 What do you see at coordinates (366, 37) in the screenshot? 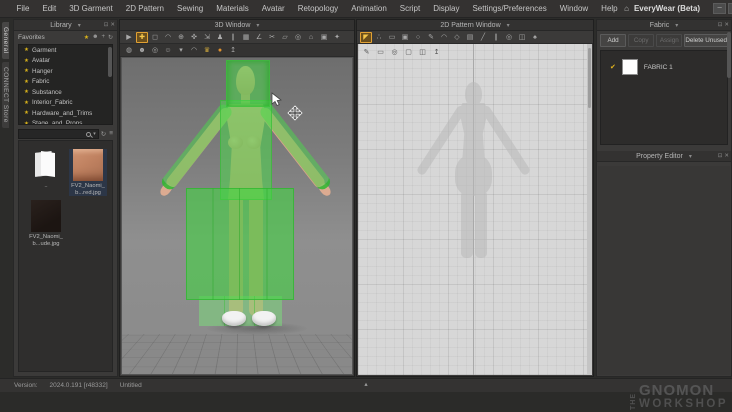
I see `transform-pattern-icon: ◤` at bounding box center [366, 37].